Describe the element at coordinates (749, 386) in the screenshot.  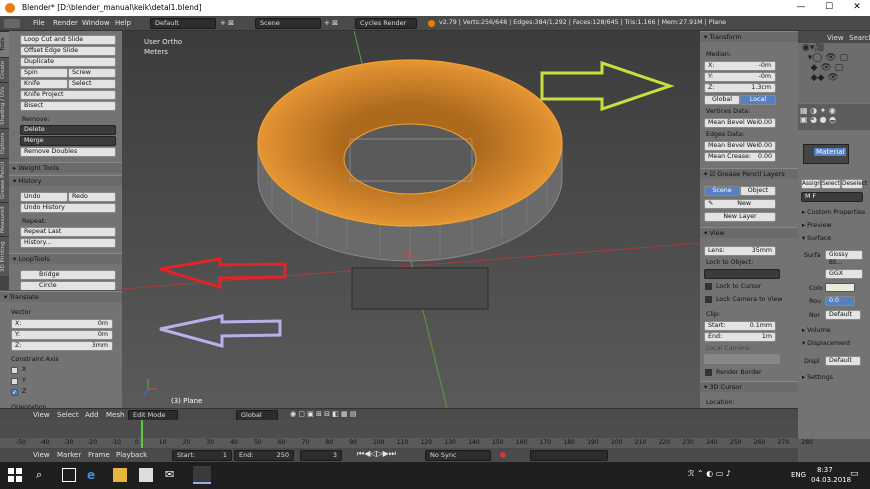
I see `3d-cursor-panel: ▾ 3D Cursor` at that location.